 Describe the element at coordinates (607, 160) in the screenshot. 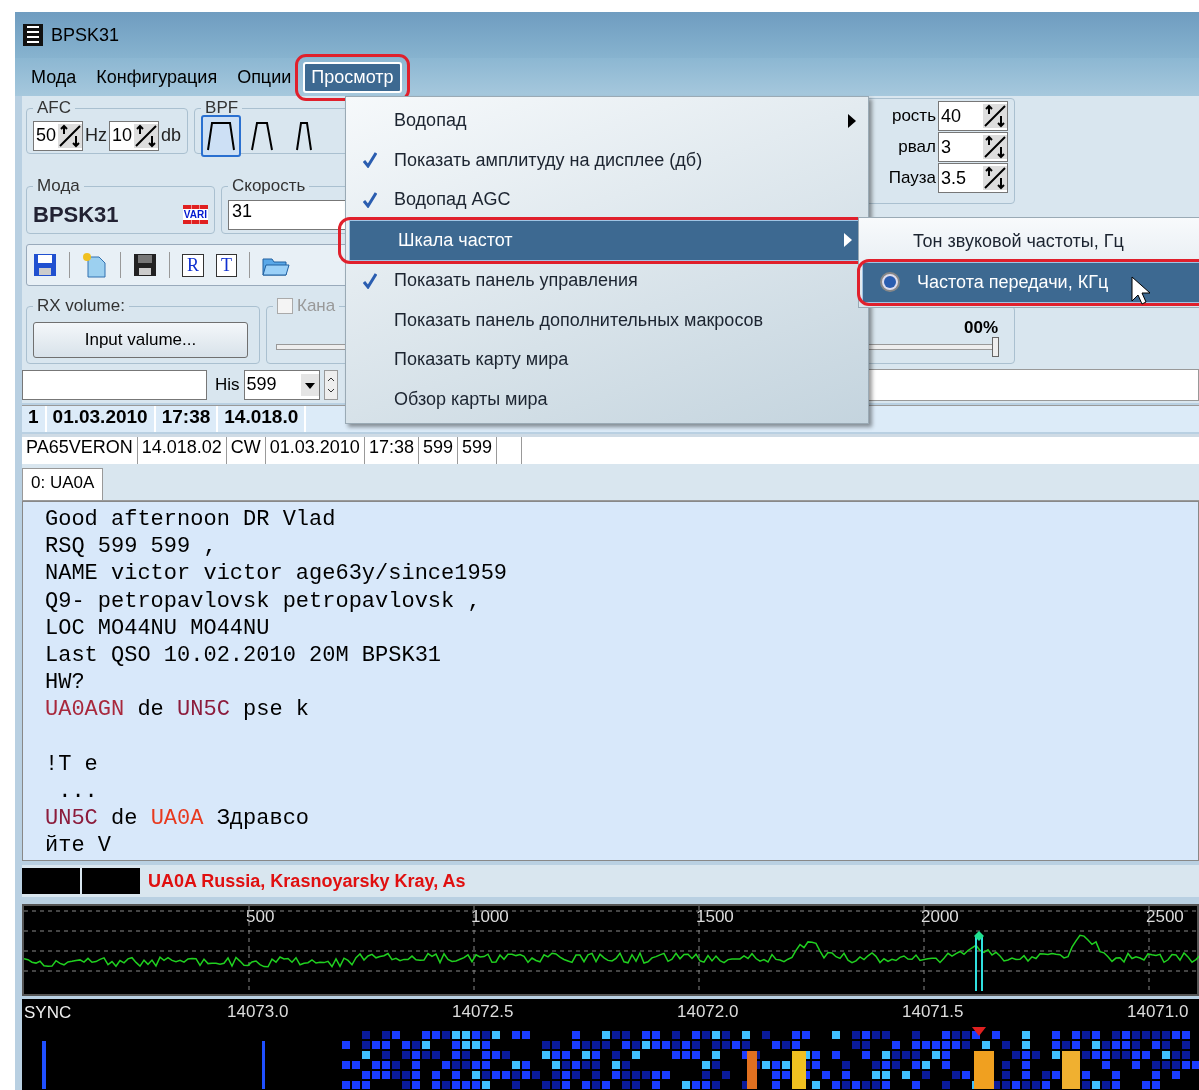

I see `menu-item: Показать амплитуду на дисплее (дб)` at that location.